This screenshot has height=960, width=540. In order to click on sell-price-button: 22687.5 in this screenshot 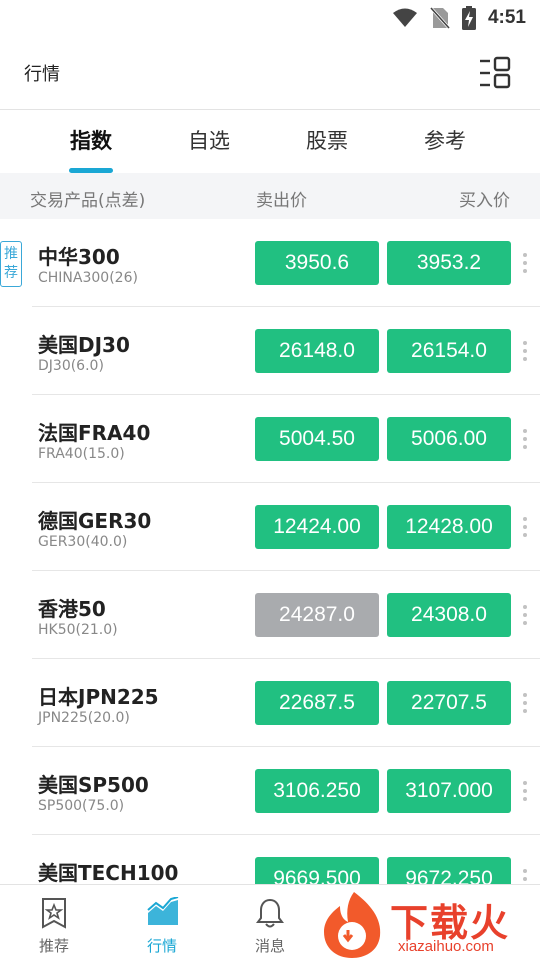, I will do `click(317, 703)`.